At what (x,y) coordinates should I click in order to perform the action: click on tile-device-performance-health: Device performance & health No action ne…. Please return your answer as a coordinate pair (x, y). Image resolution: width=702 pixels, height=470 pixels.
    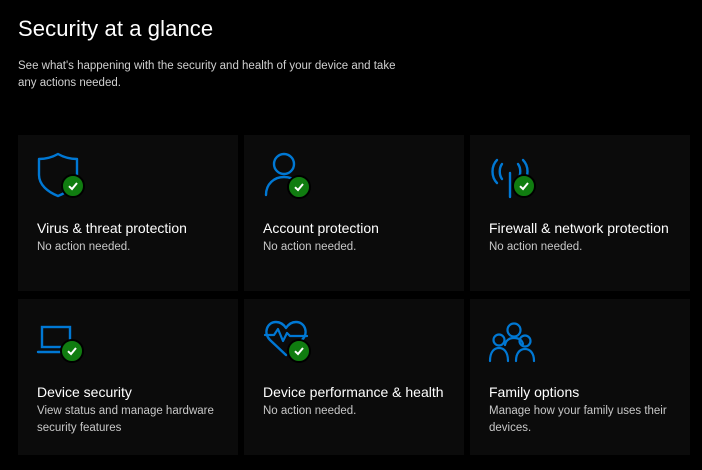
    Looking at the image, I should click on (354, 377).